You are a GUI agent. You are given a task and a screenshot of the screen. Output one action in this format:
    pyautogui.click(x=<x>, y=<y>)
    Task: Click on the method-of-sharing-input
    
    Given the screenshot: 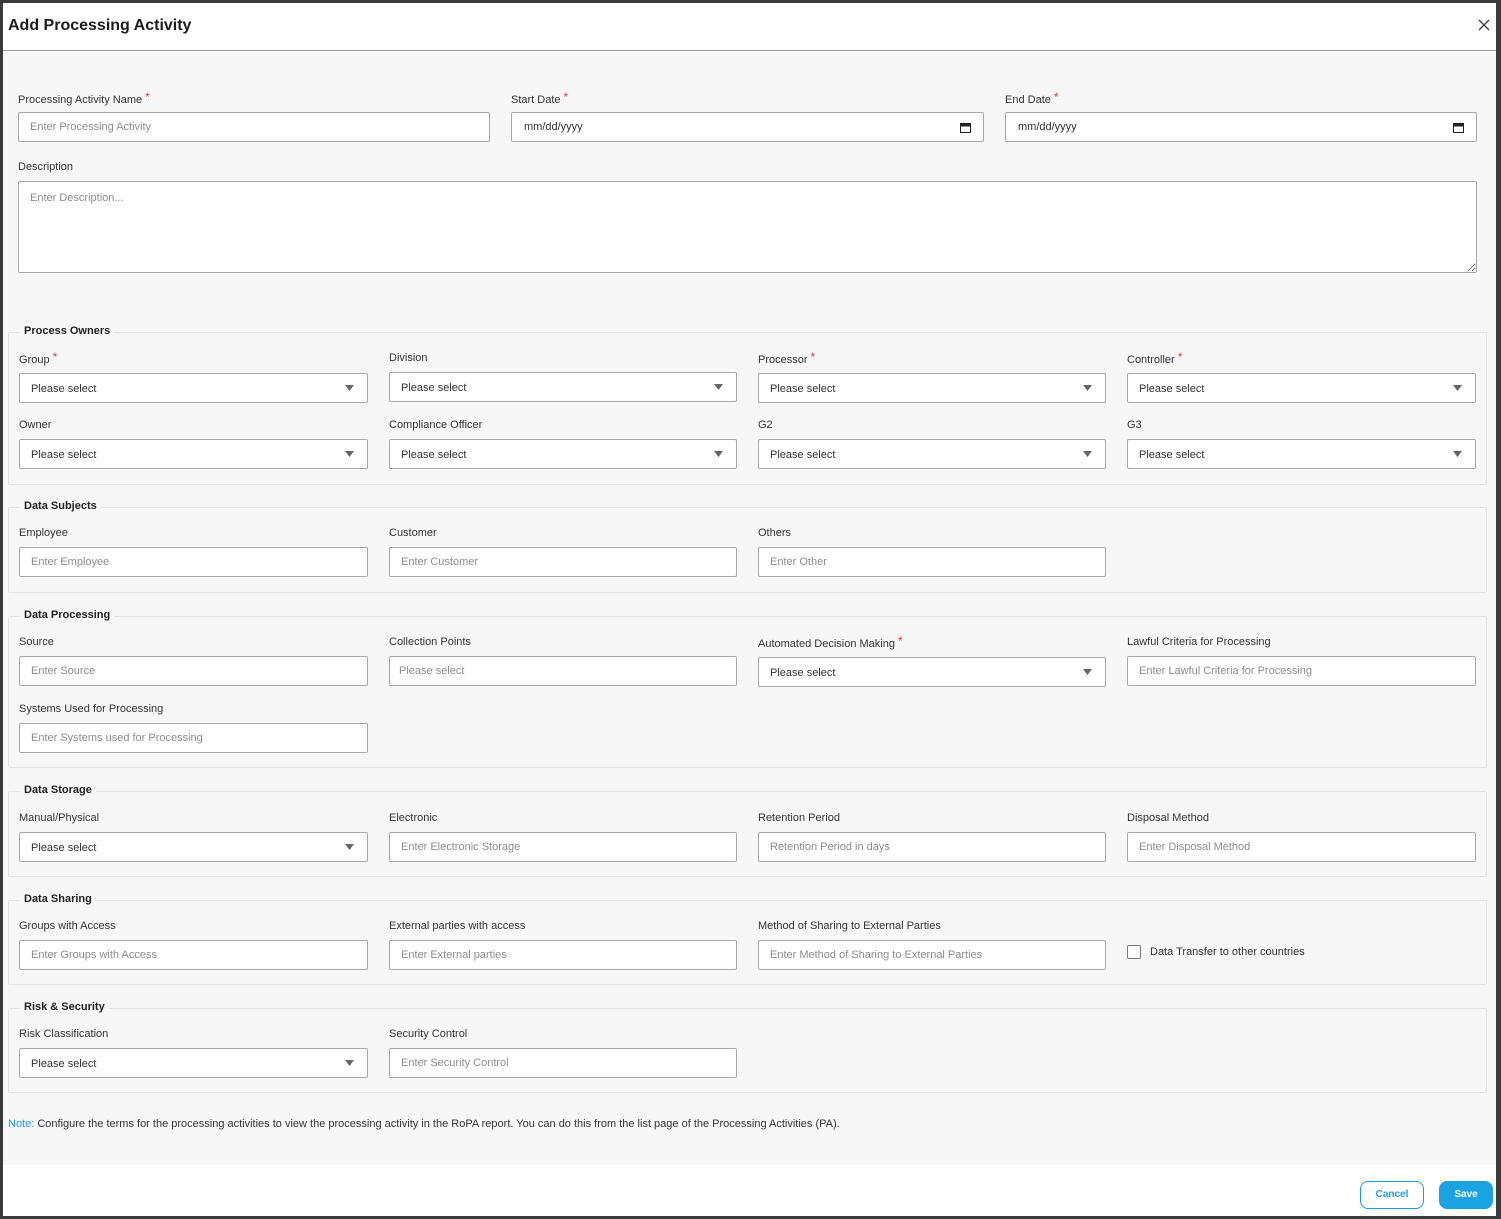 What is the action you would take?
    pyautogui.click(x=932, y=955)
    